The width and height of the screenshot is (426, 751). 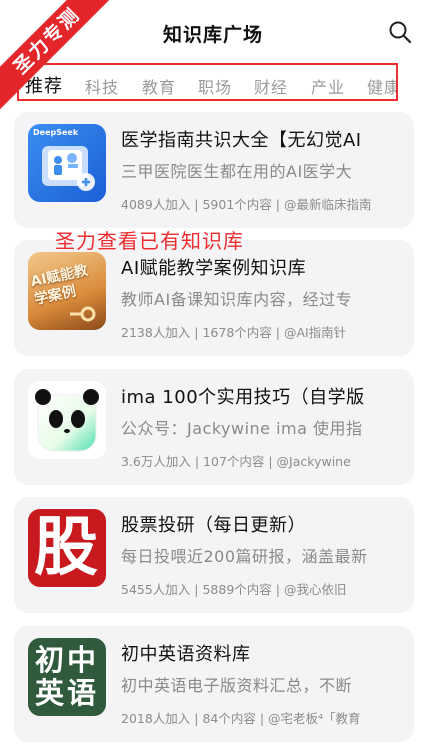 I want to click on card-thumbnail: AI赋能教学案例, so click(x=67, y=291).